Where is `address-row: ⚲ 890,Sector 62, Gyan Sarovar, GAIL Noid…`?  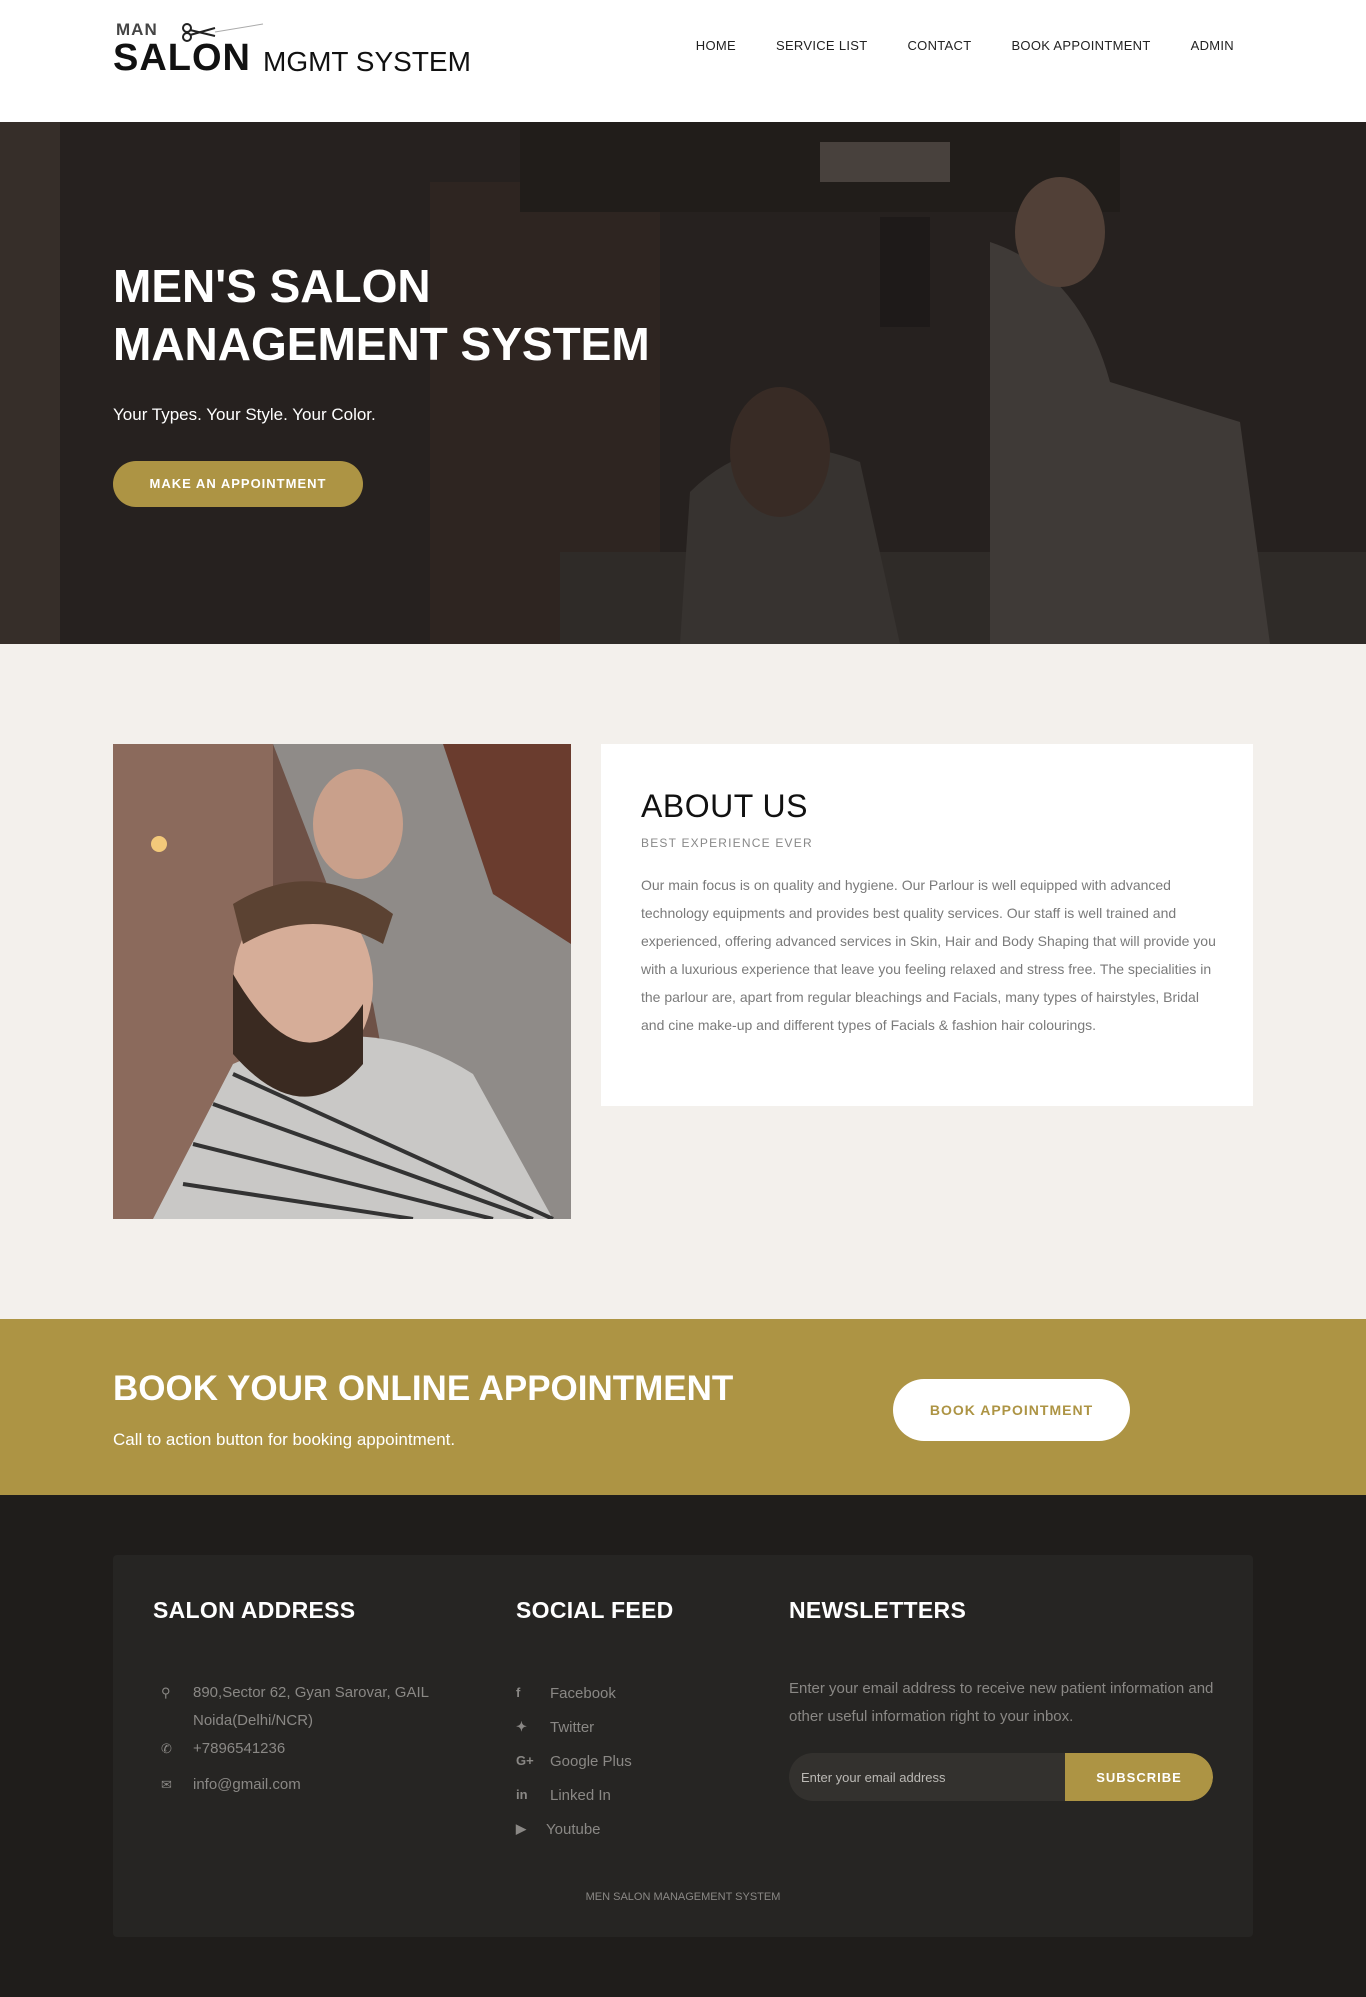
address-row: ⚲ 890,Sector 62, Gyan Sarovar, GAIL Noid… is located at coordinates (303, 1707).